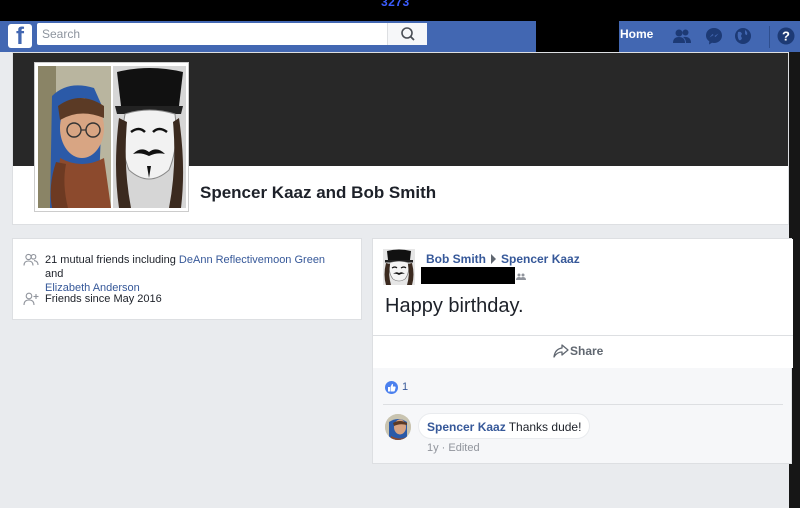 The height and width of the screenshot is (508, 800). What do you see at coordinates (769, 37) in the screenshot?
I see `nav-divider` at bounding box center [769, 37].